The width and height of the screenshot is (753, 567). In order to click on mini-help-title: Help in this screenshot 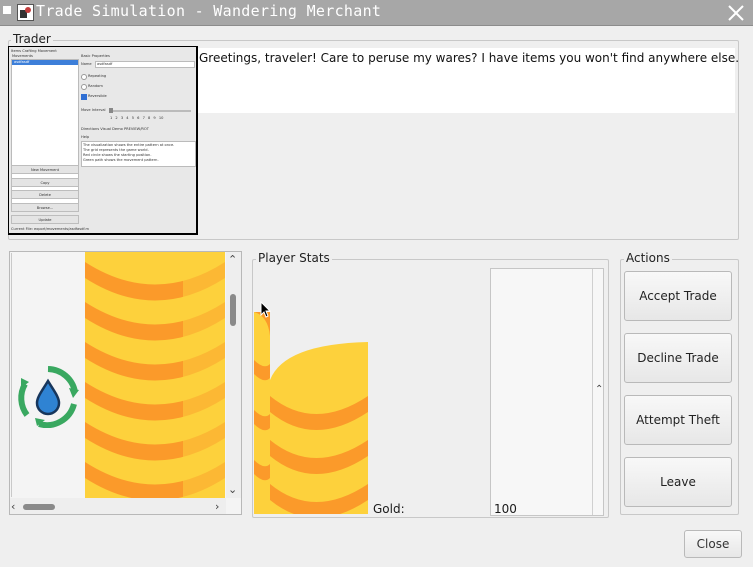, I will do `click(85, 137)`.